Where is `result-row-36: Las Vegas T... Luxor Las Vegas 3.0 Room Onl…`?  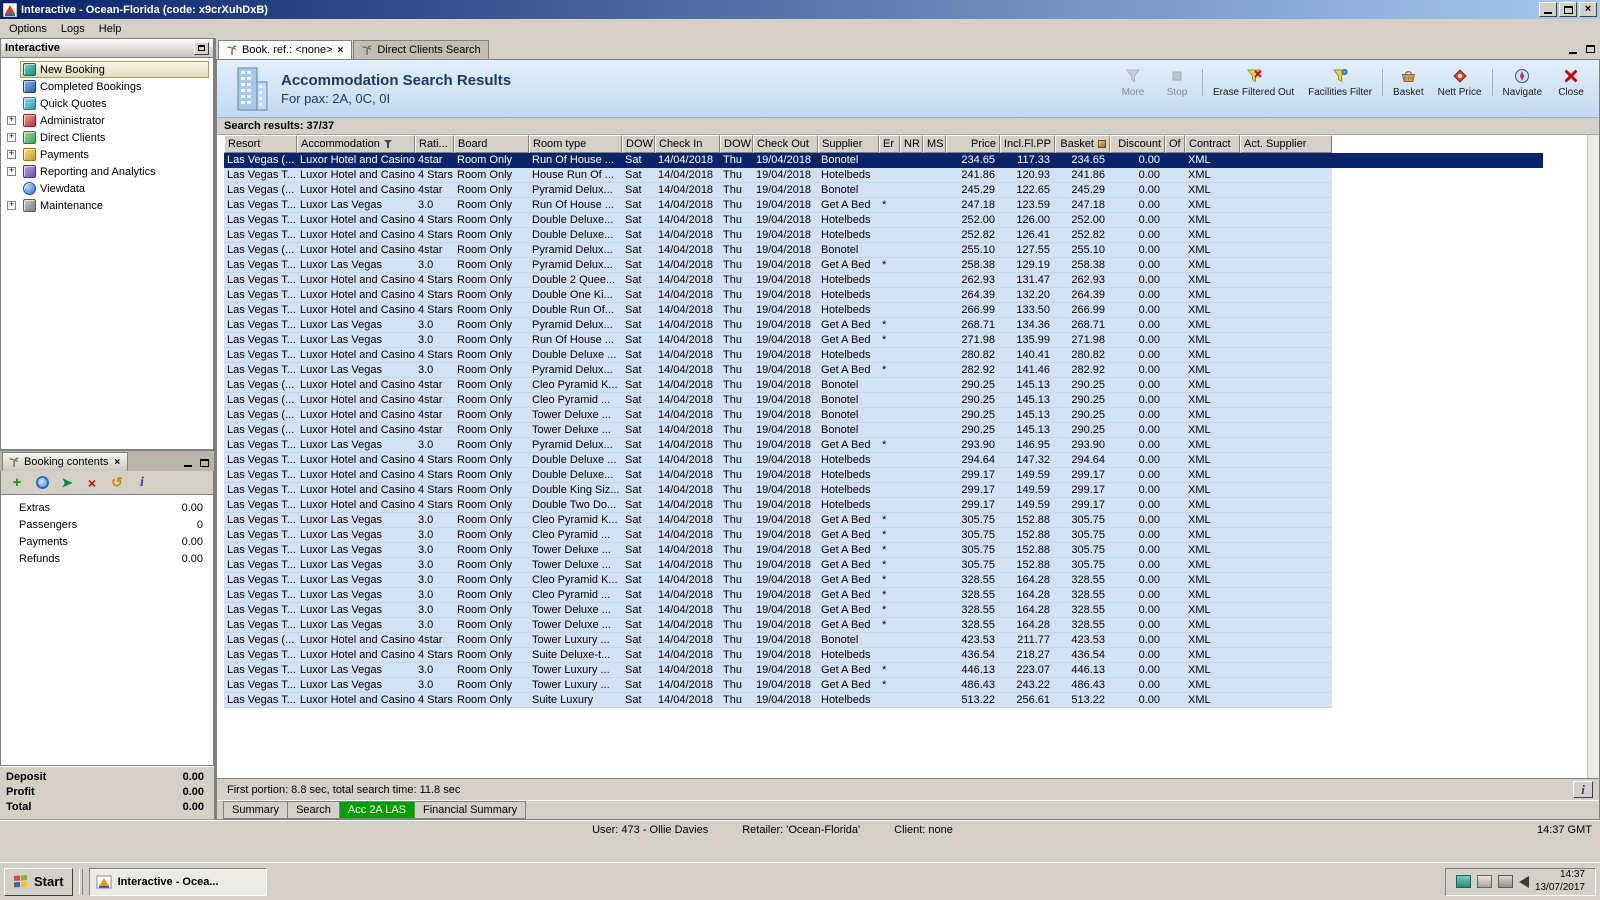
result-row-36: Las Vegas T... Luxor Las Vegas 3.0 Room Onl… is located at coordinates (778, 685).